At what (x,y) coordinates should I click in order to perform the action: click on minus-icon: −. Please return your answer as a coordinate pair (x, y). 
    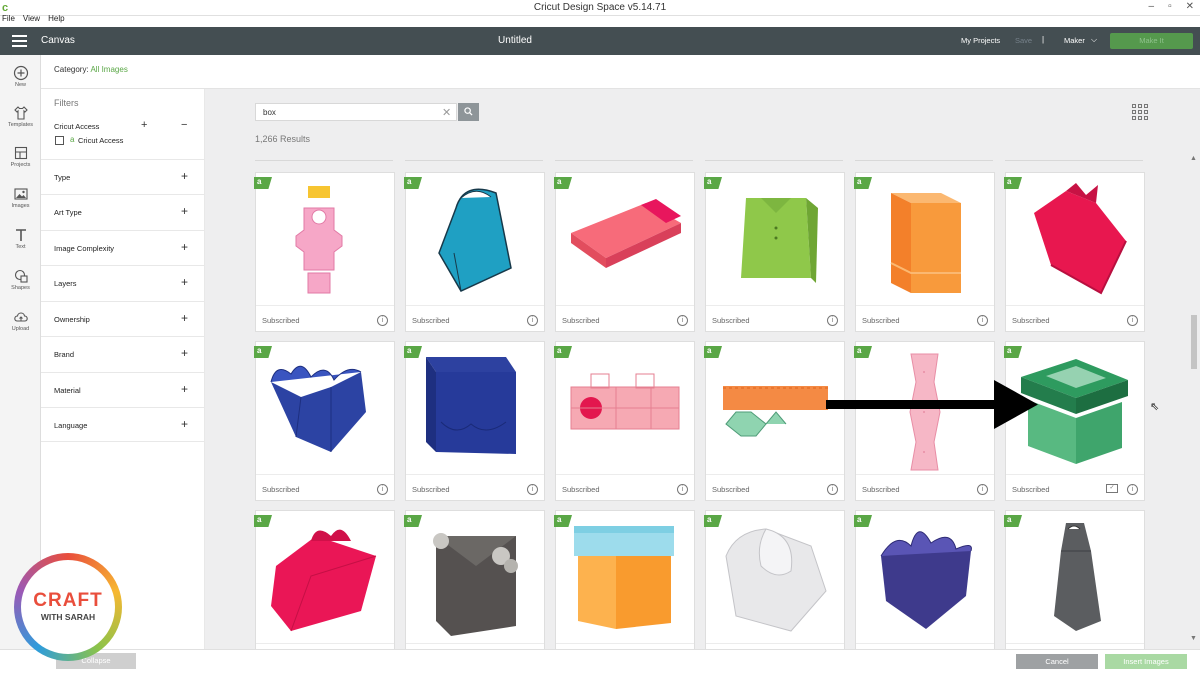
    Looking at the image, I should click on (184, 125).